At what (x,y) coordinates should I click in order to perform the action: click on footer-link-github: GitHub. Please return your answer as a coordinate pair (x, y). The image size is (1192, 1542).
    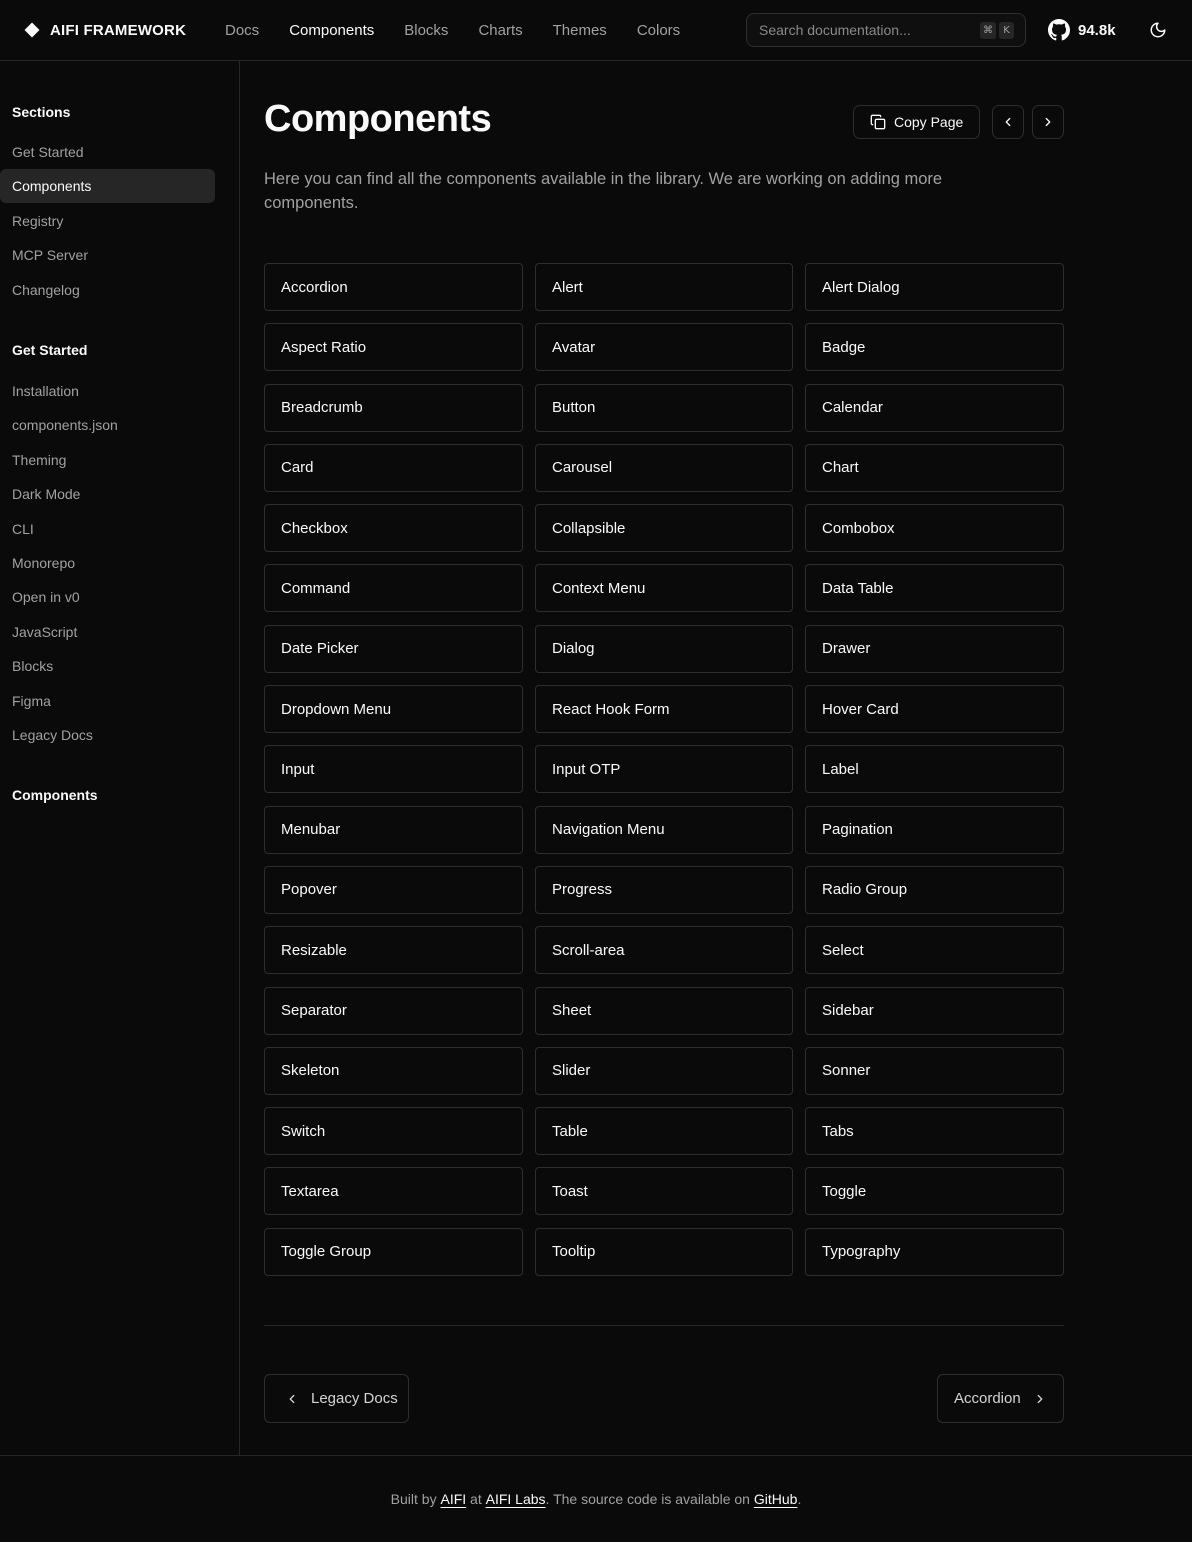
    Looking at the image, I should click on (776, 1499).